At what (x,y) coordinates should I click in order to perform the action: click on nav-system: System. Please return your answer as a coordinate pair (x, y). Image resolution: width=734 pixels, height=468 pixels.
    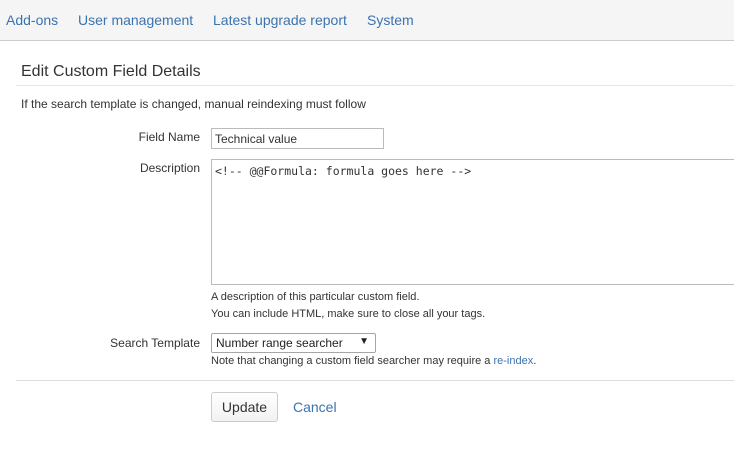
    Looking at the image, I should click on (390, 20).